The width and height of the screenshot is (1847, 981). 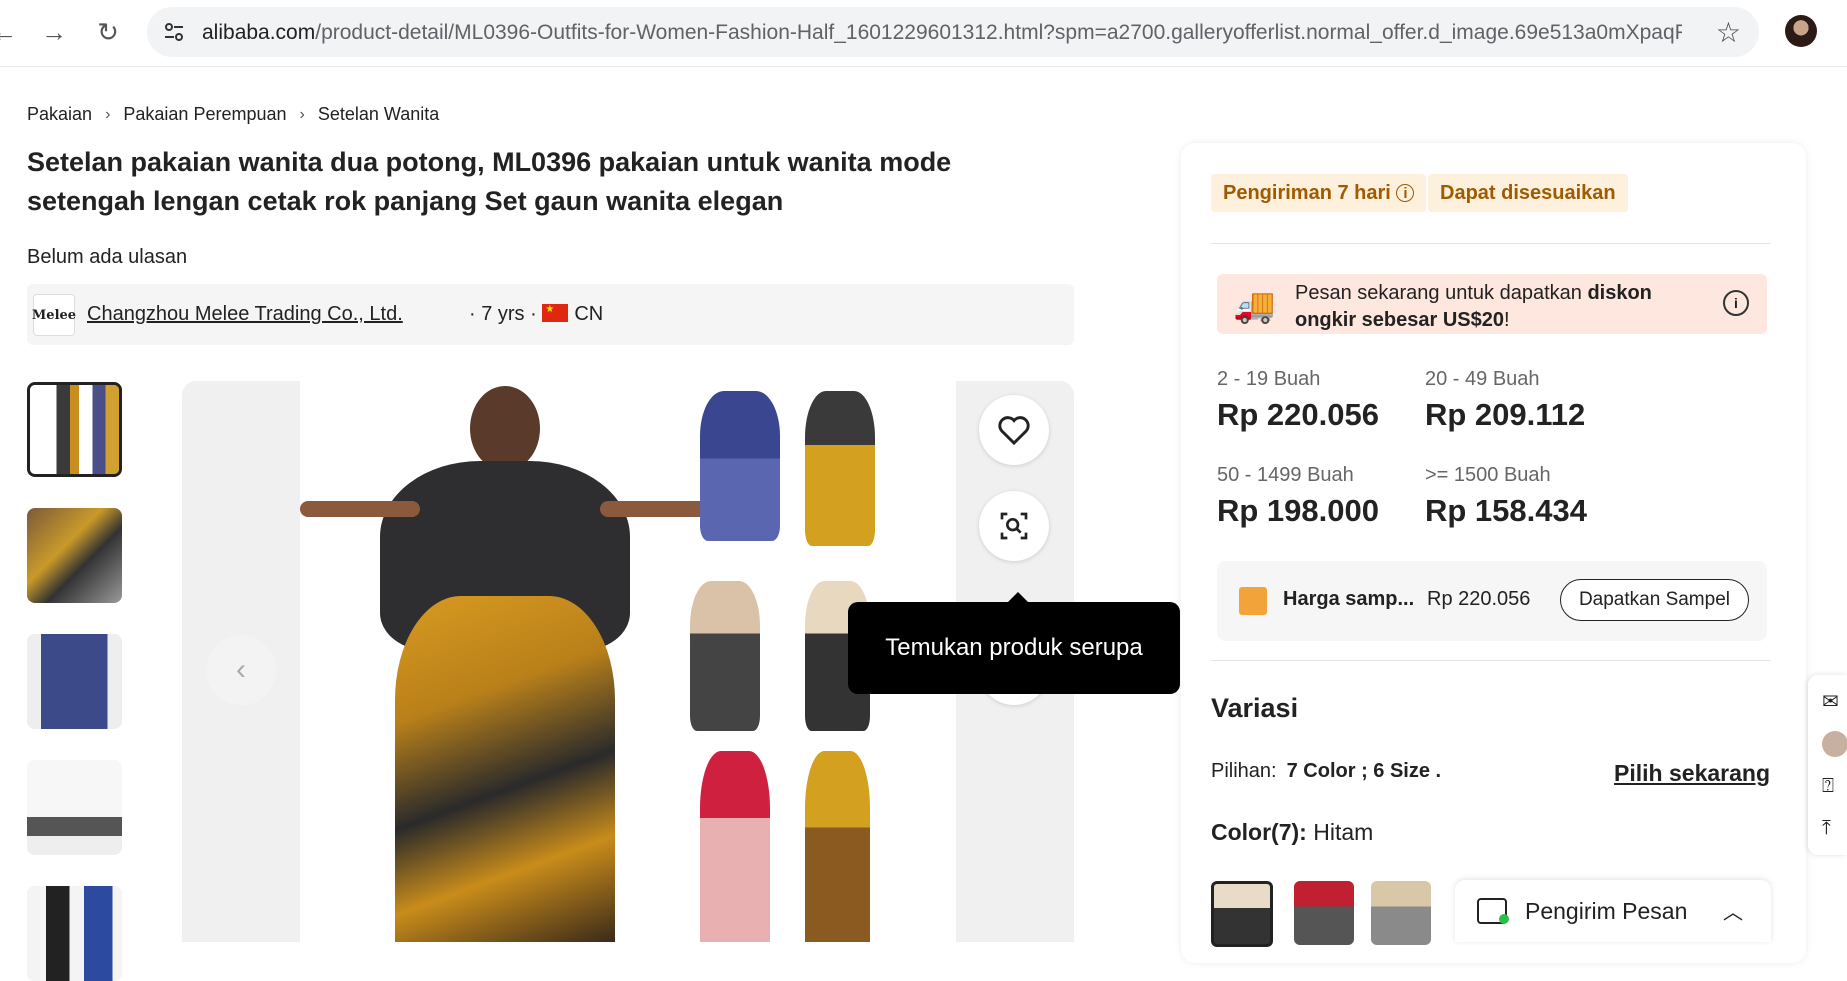 What do you see at coordinates (1014, 643) in the screenshot?
I see `tooltip-find-similar: Temukan produk serupa` at bounding box center [1014, 643].